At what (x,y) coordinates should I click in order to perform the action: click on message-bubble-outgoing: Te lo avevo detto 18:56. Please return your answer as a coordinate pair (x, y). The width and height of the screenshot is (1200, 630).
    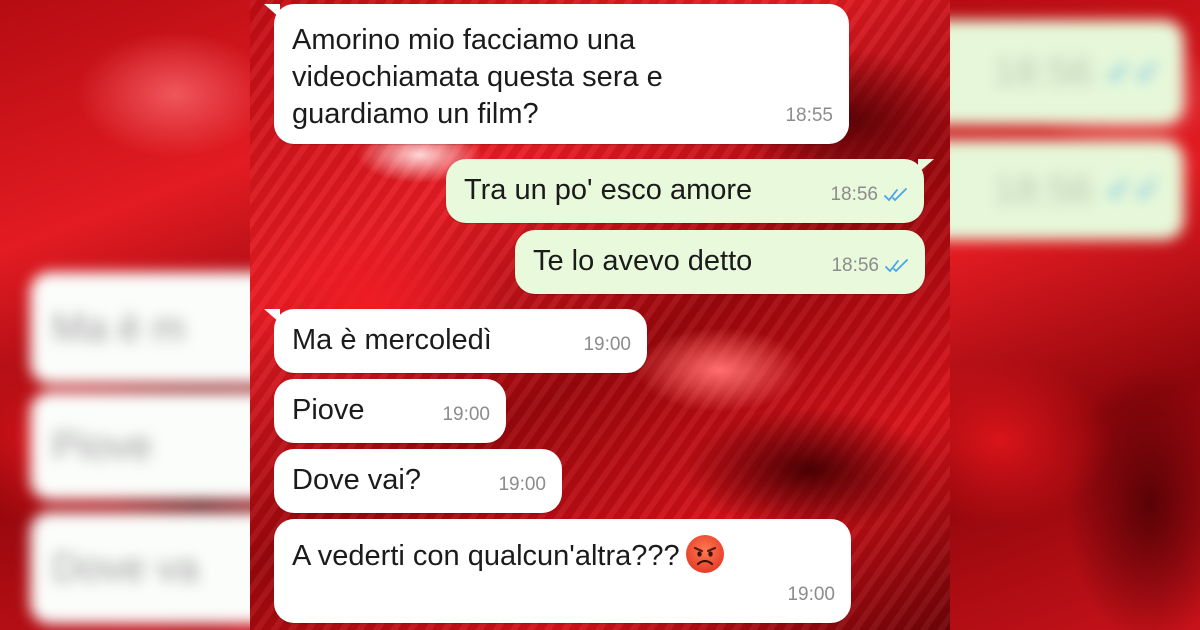
    Looking at the image, I should click on (720, 262).